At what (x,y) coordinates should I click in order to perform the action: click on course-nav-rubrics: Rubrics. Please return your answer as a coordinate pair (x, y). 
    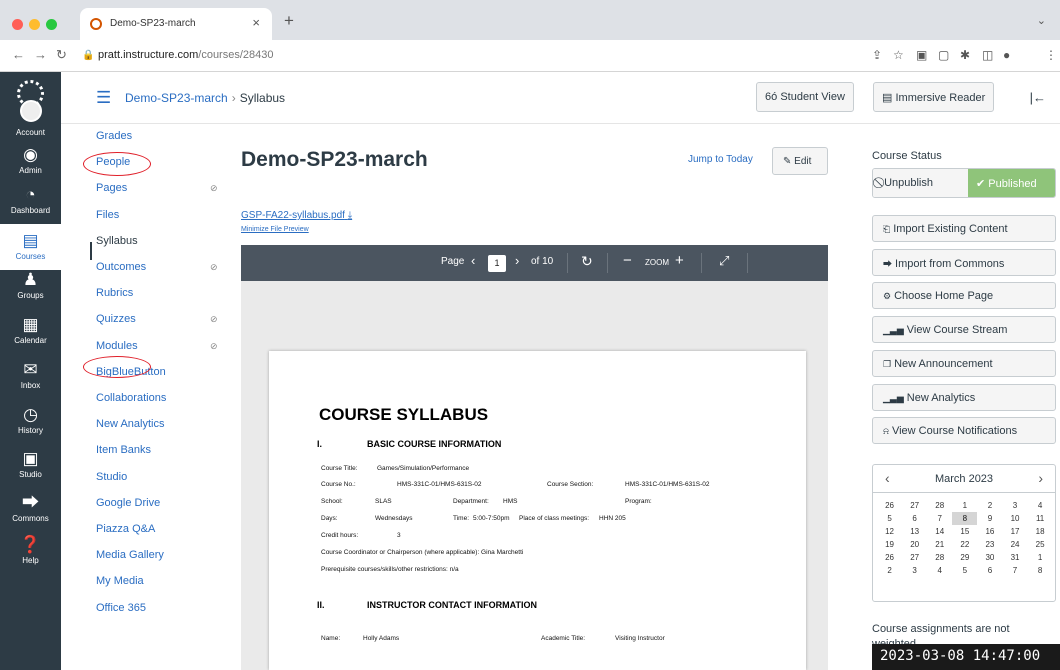
    Looking at the image, I should click on (114, 293).